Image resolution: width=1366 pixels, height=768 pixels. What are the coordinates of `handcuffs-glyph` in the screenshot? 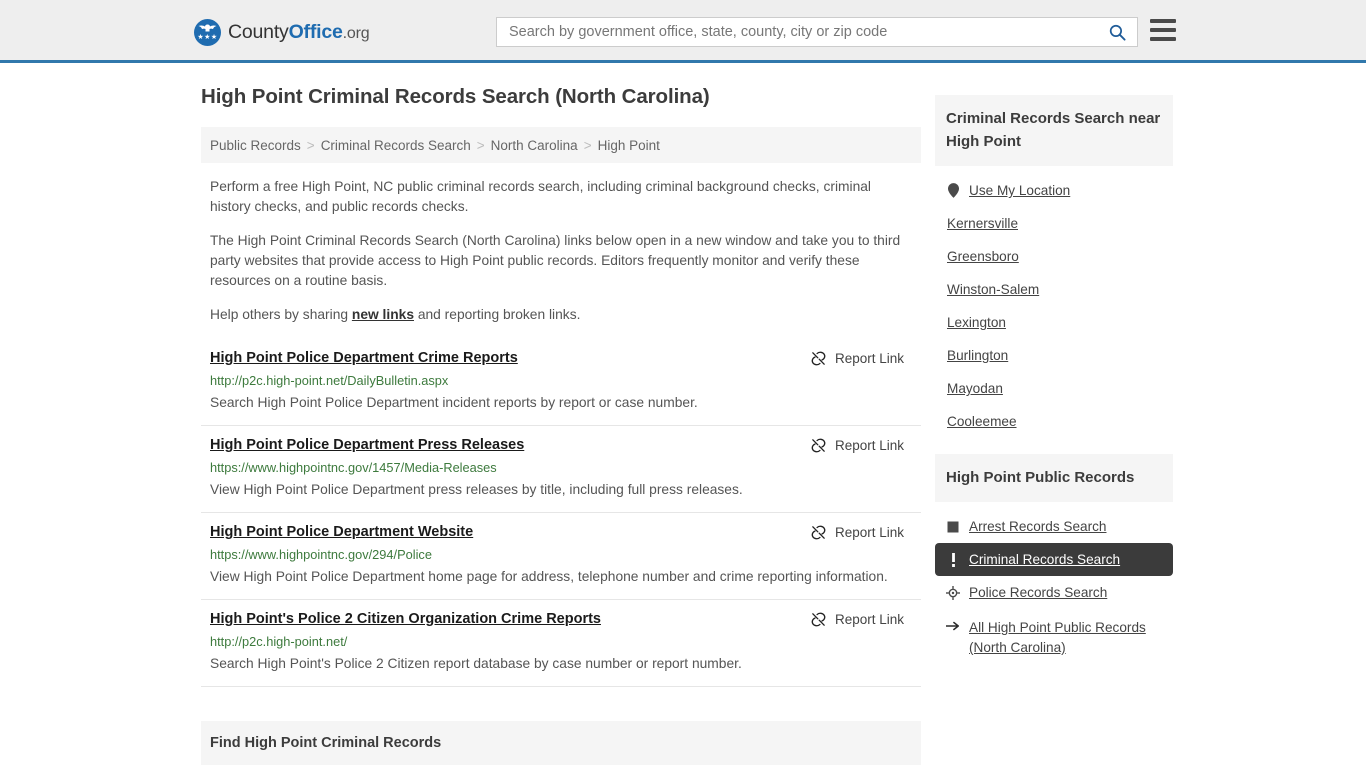 It's located at (953, 526).